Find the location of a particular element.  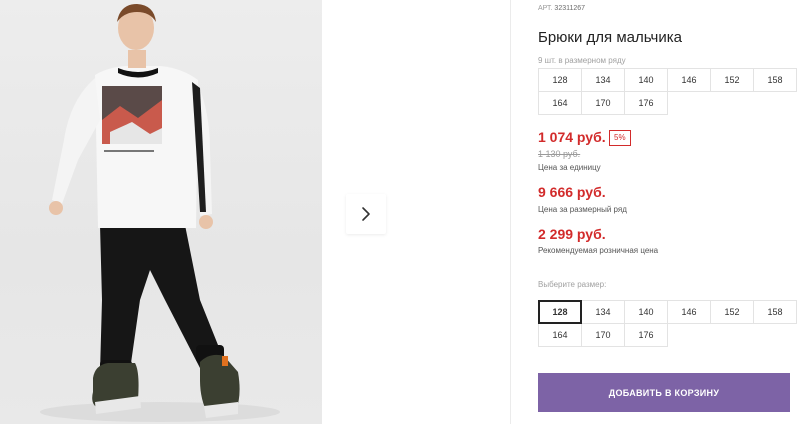

next-image-button is located at coordinates (366, 214).